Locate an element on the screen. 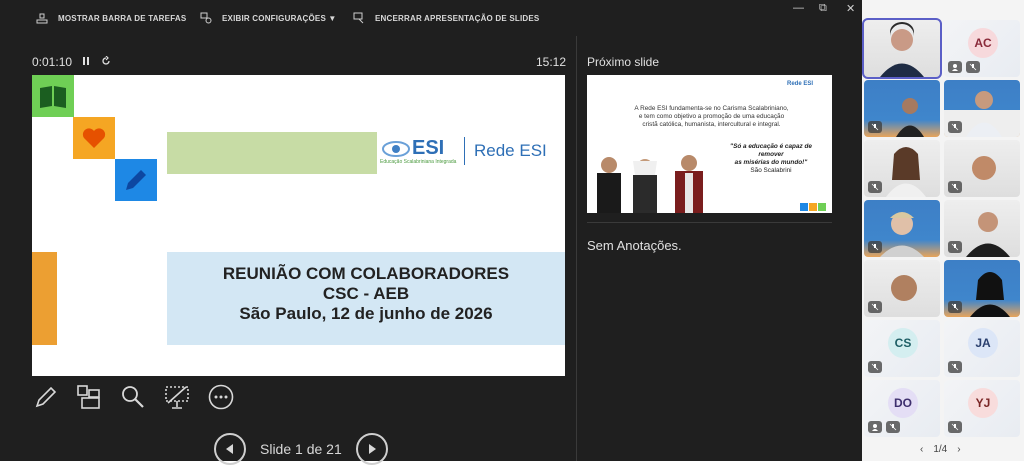 The height and width of the screenshot is (465, 1024). magnifier-icon is located at coordinates (133, 397).